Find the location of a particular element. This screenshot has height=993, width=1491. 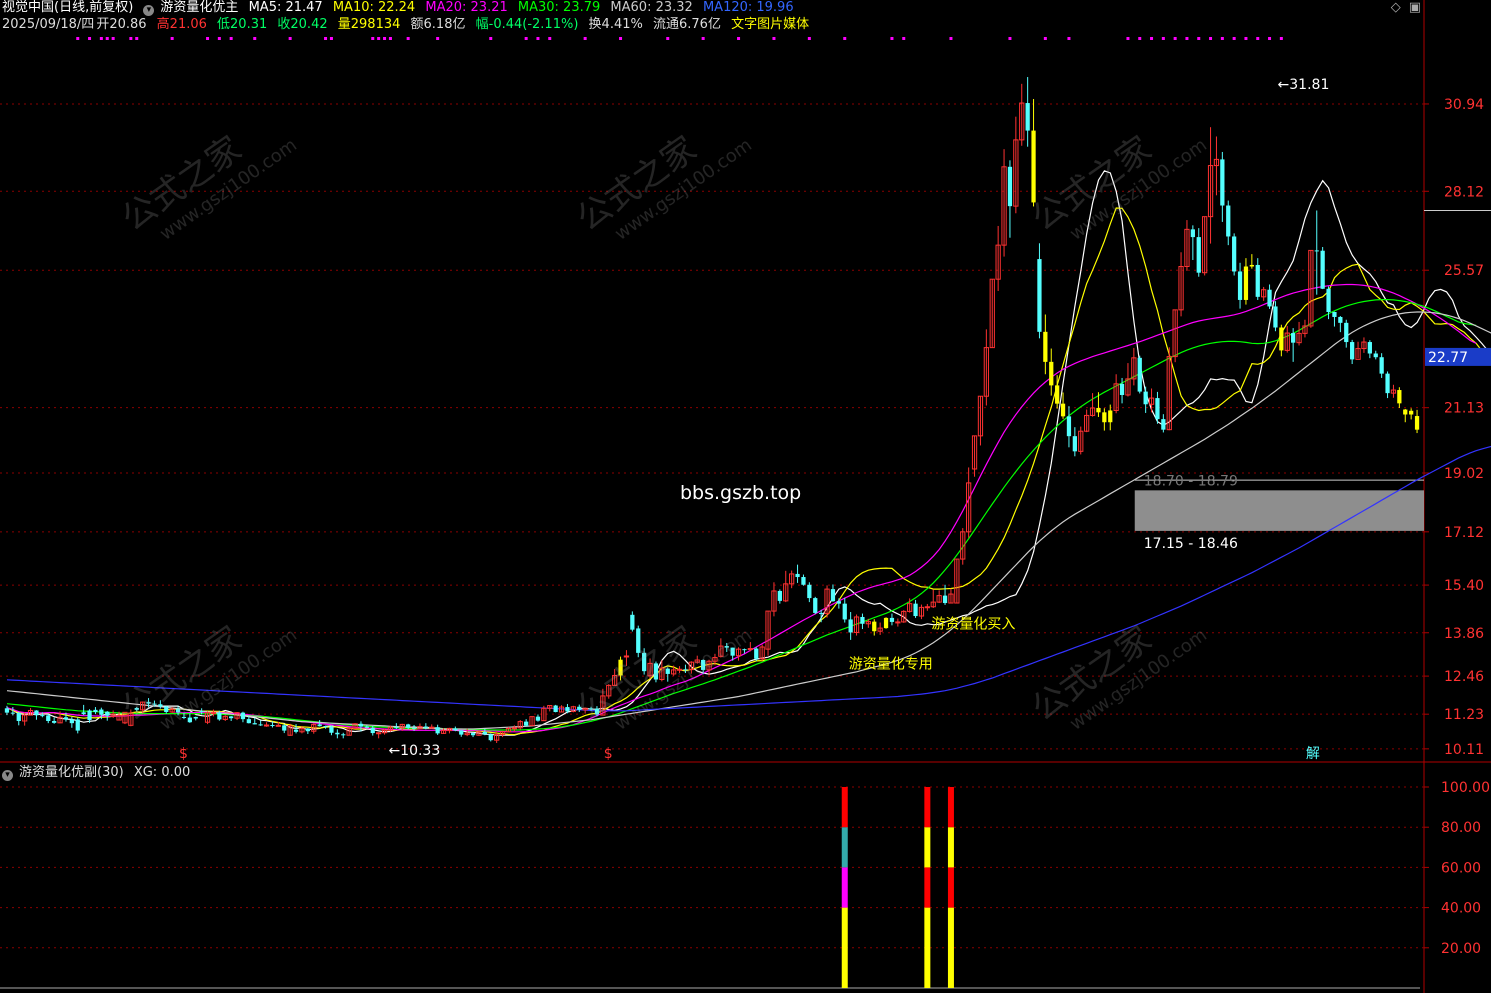

quote-sector: 文字图片媒体 is located at coordinates (770, 24).